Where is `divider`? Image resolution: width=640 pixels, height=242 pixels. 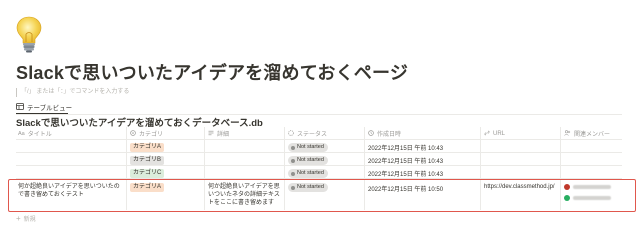
divider is located at coordinates (319, 114).